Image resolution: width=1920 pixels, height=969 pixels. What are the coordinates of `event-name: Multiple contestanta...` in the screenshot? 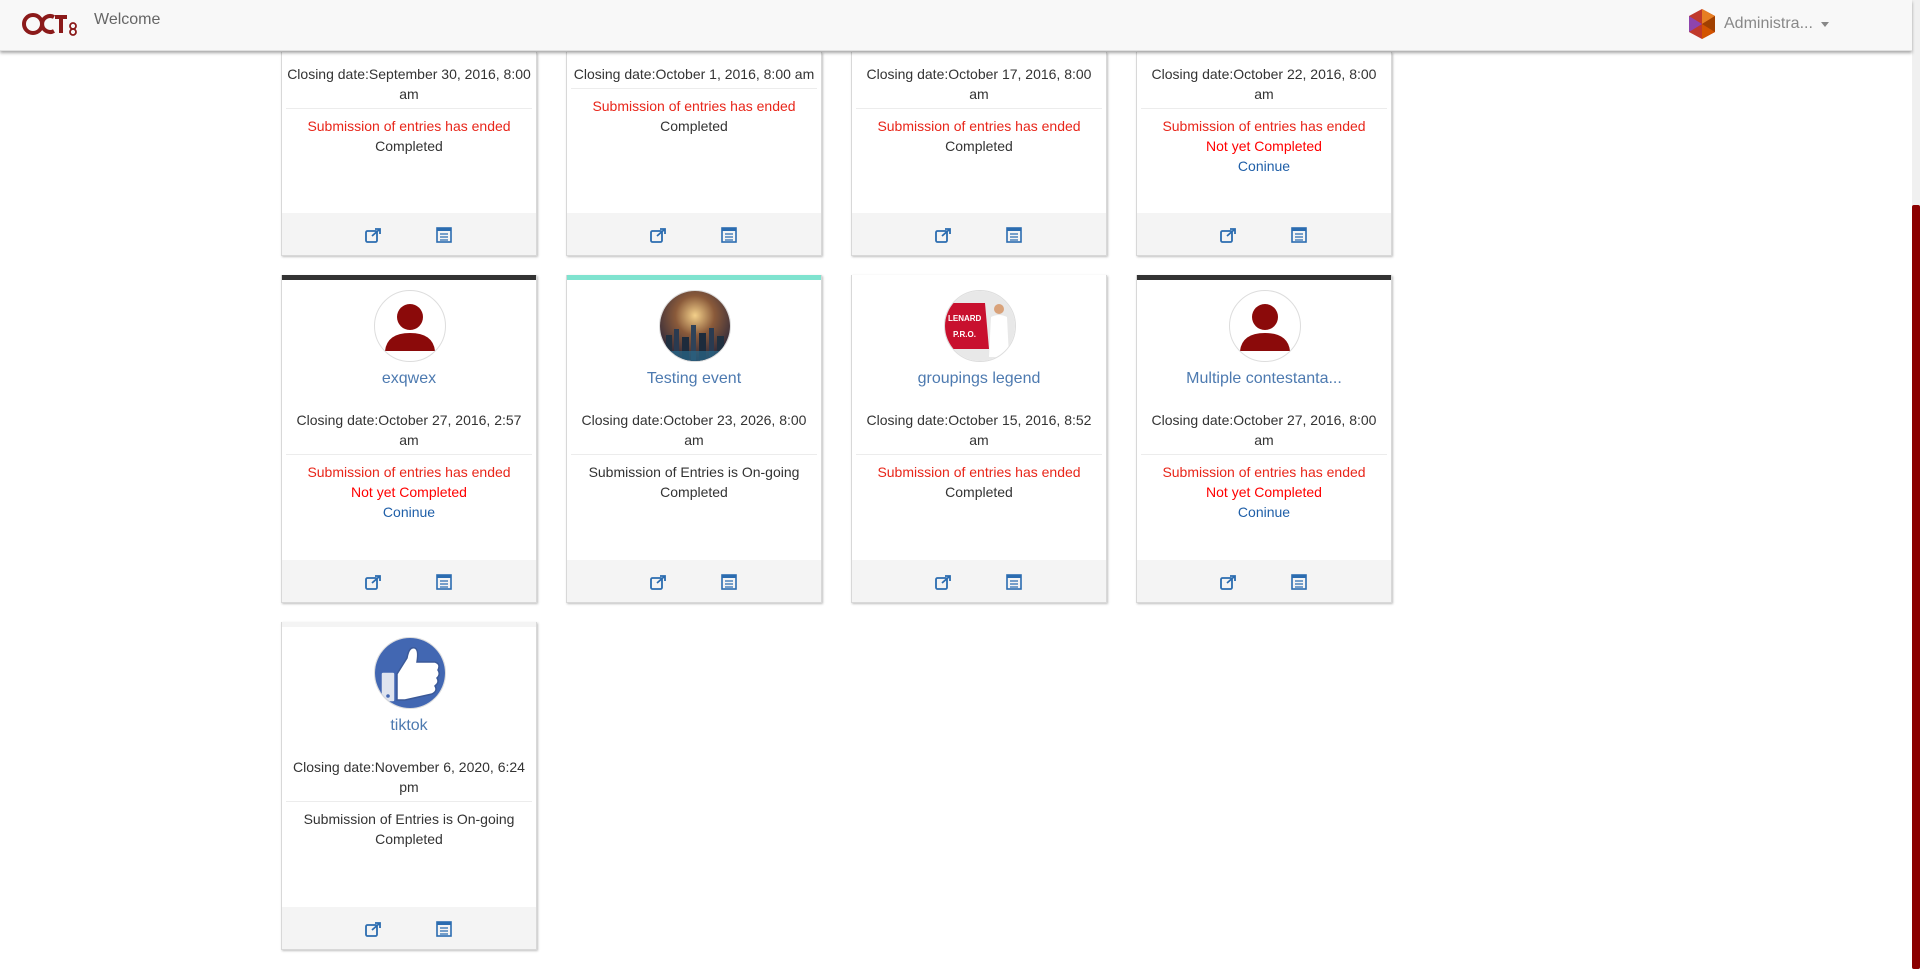 It's located at (1264, 379).